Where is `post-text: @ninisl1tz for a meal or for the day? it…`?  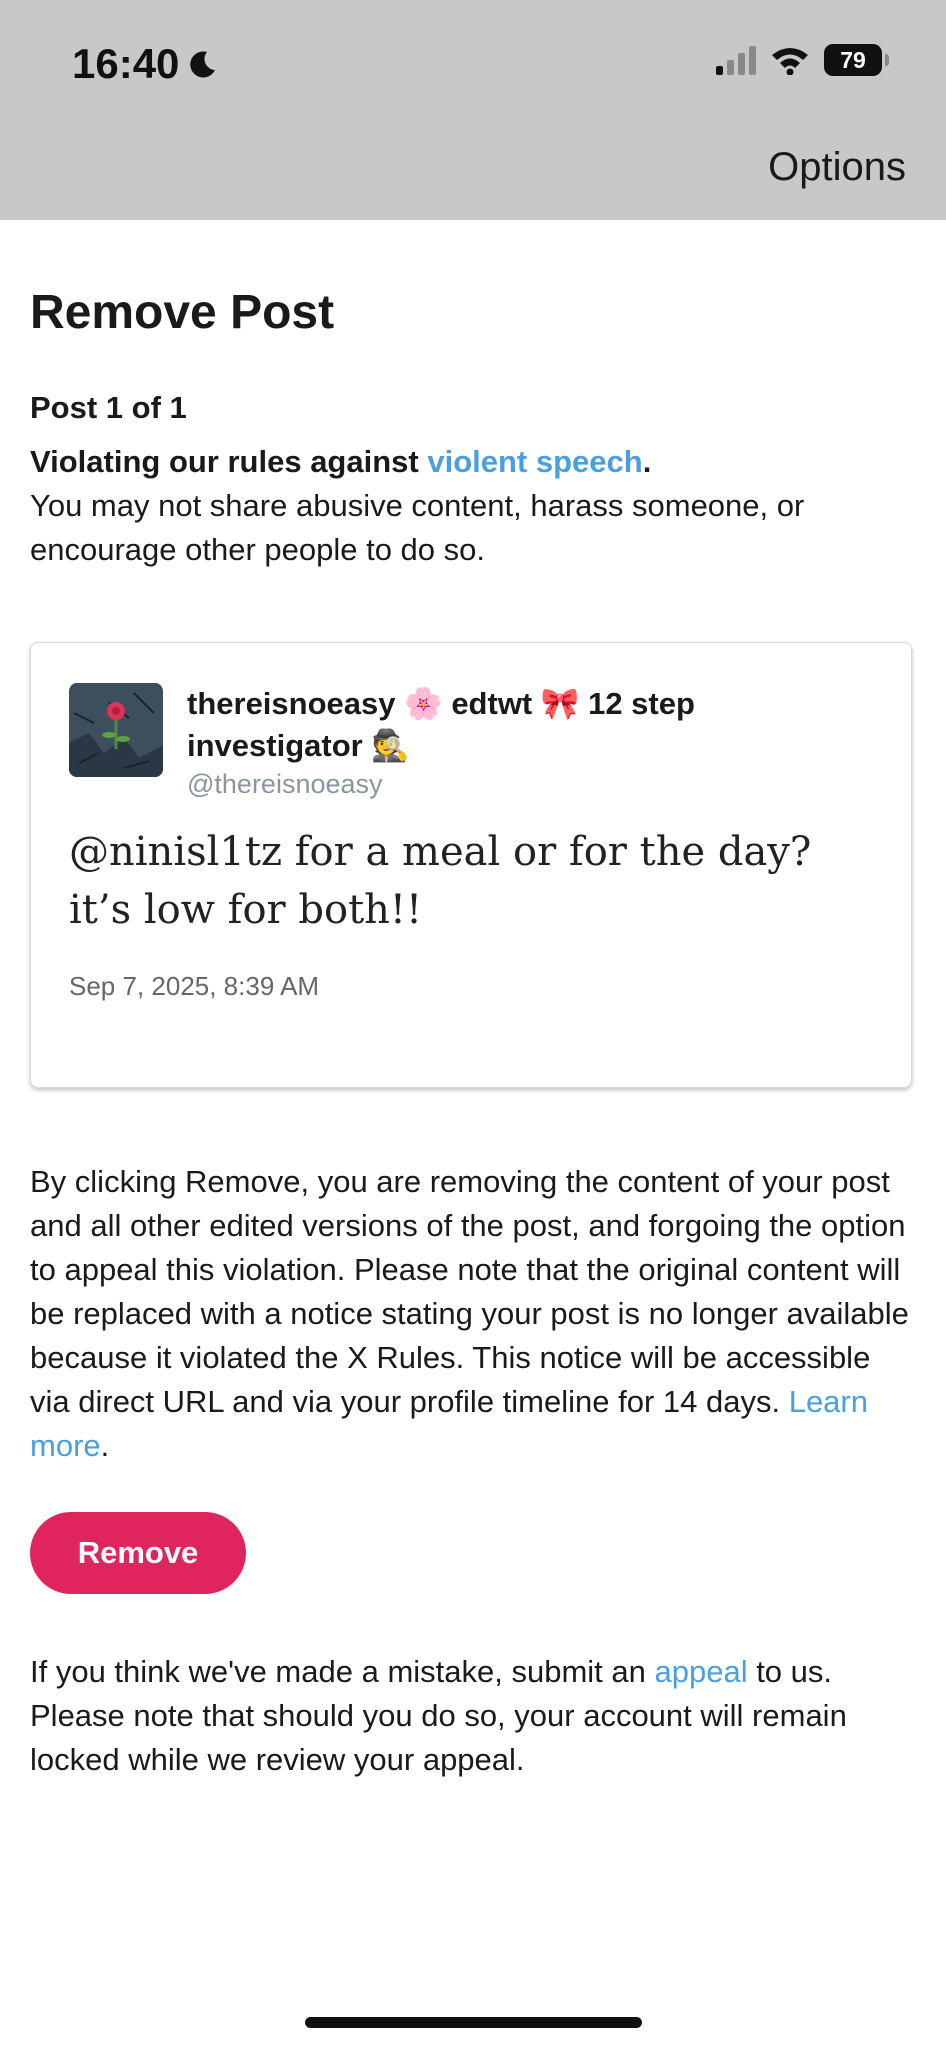
post-text: @ninisl1tz for a meal or for the day? it… is located at coordinates (440, 880).